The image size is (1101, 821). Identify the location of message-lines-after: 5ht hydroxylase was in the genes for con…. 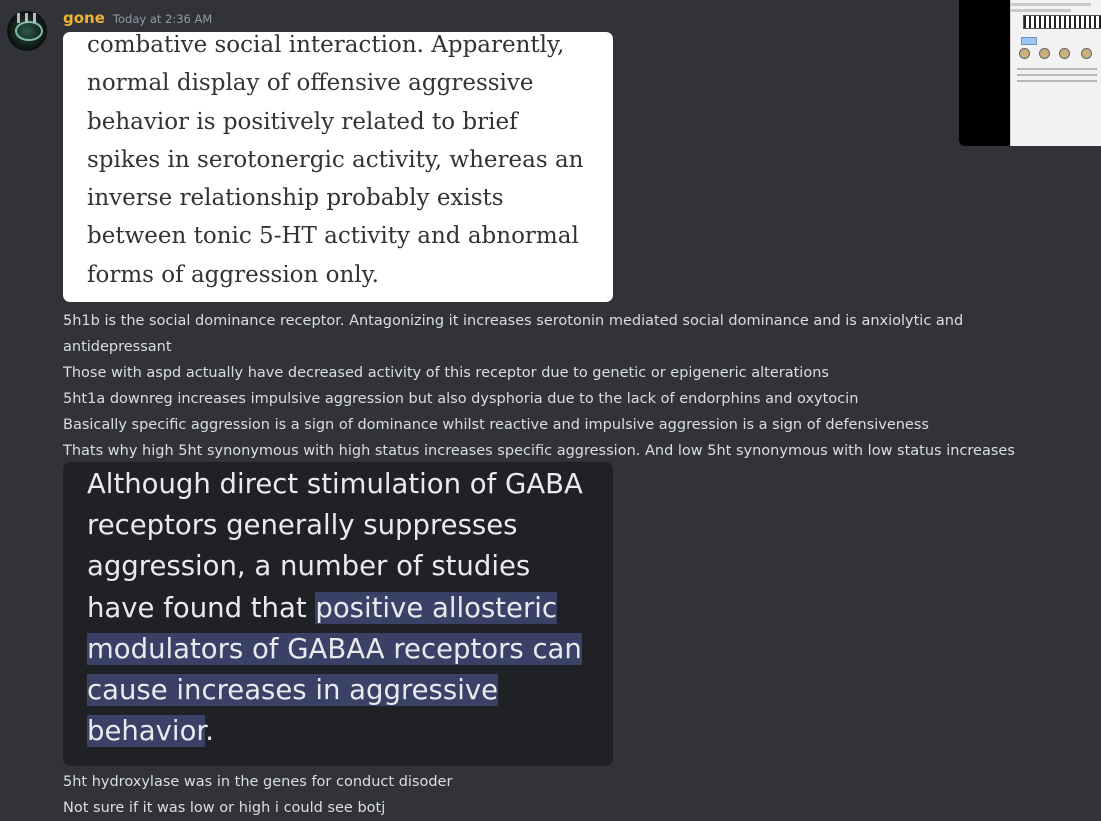
(543, 795).